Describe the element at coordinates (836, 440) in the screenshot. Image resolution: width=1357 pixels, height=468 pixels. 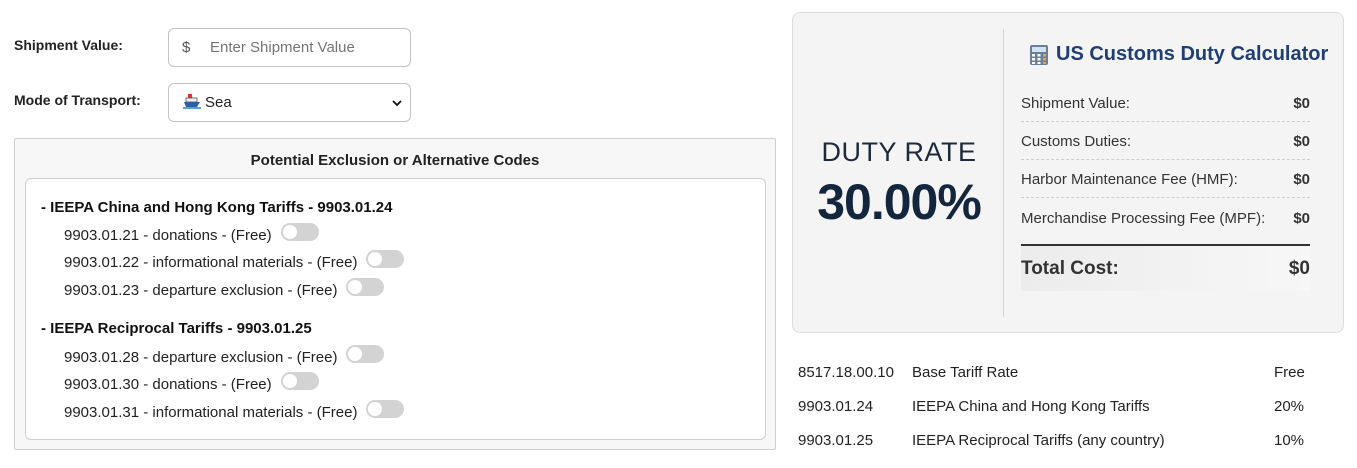
I see `tariff-code: 9903.01.25` at that location.